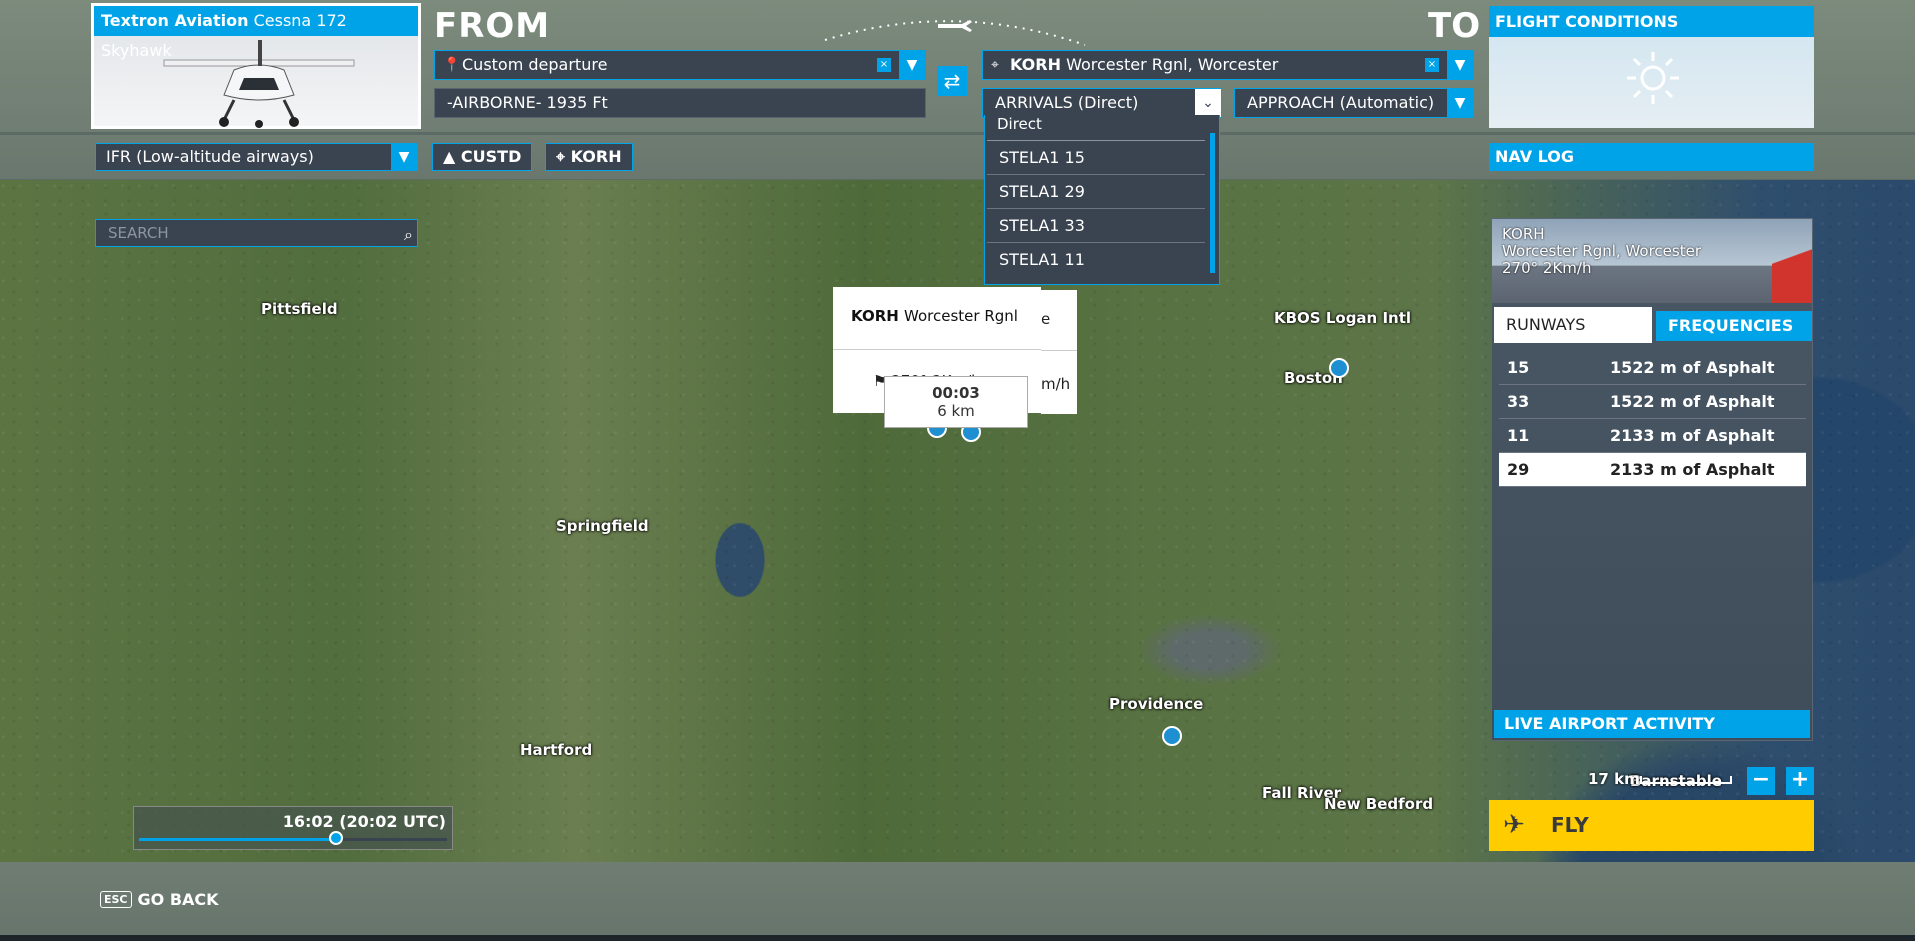 The image size is (1915, 941). What do you see at coordinates (875, 316) in the screenshot?
I see `popup-code: KORH` at bounding box center [875, 316].